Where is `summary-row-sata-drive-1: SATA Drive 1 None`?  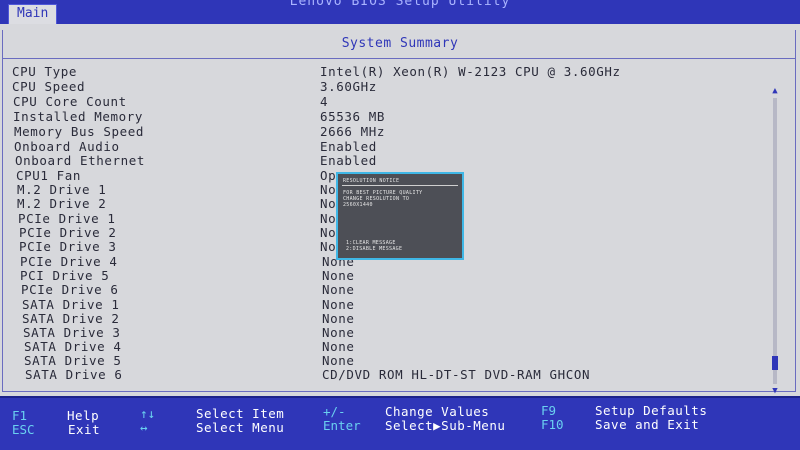
summary-row-sata-drive-1: SATA Drive 1 None is located at coordinates (390, 304).